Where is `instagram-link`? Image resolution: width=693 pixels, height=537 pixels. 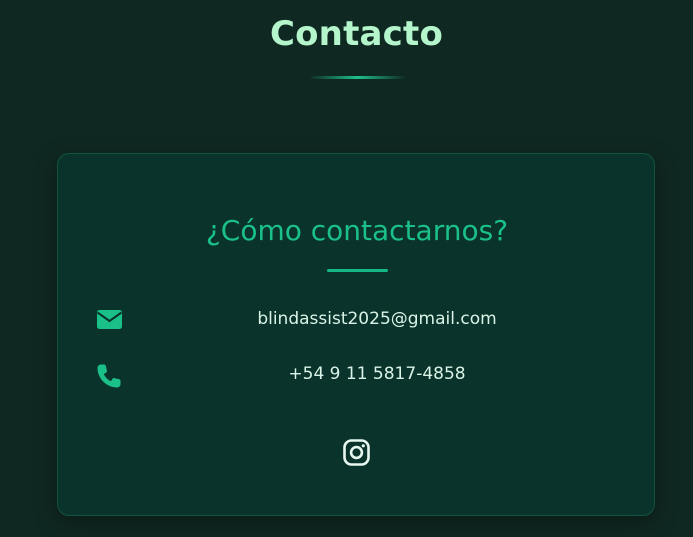 instagram-link is located at coordinates (357, 453).